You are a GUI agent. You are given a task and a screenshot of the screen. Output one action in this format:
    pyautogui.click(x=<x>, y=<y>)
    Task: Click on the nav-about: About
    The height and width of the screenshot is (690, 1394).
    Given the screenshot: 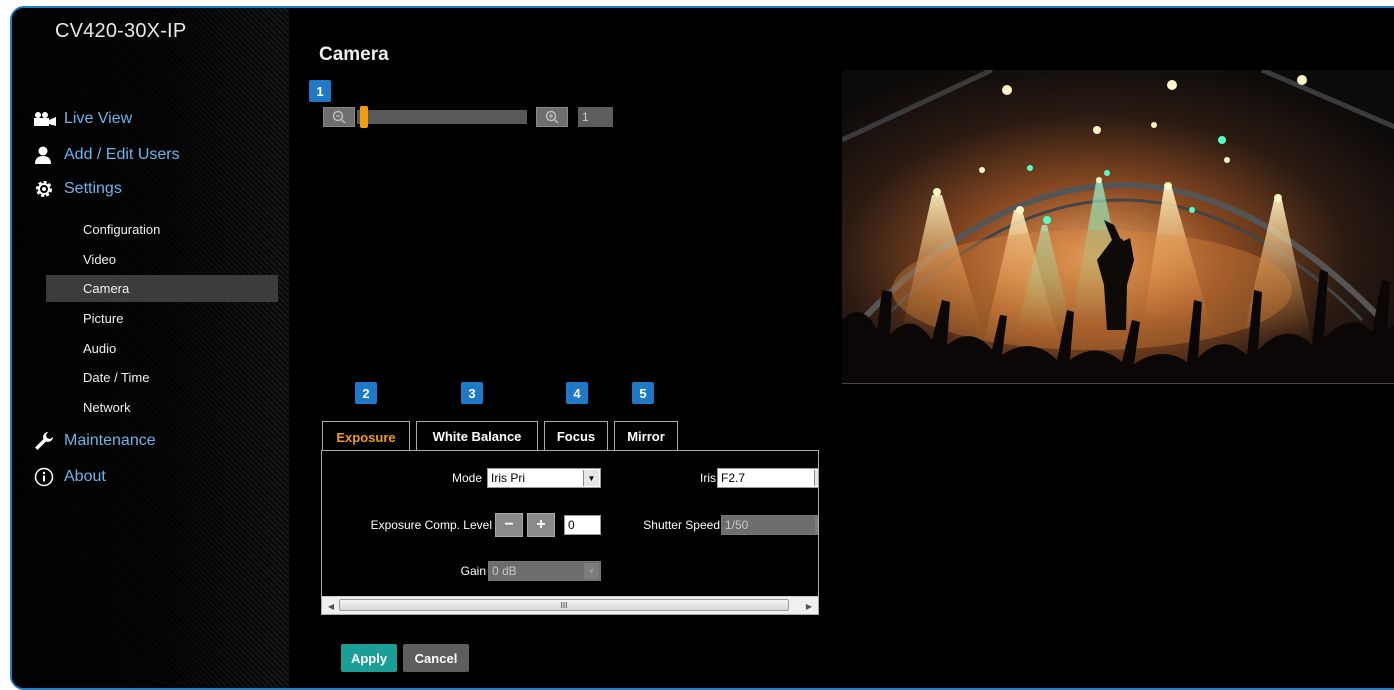 What is the action you would take?
    pyautogui.click(x=70, y=477)
    